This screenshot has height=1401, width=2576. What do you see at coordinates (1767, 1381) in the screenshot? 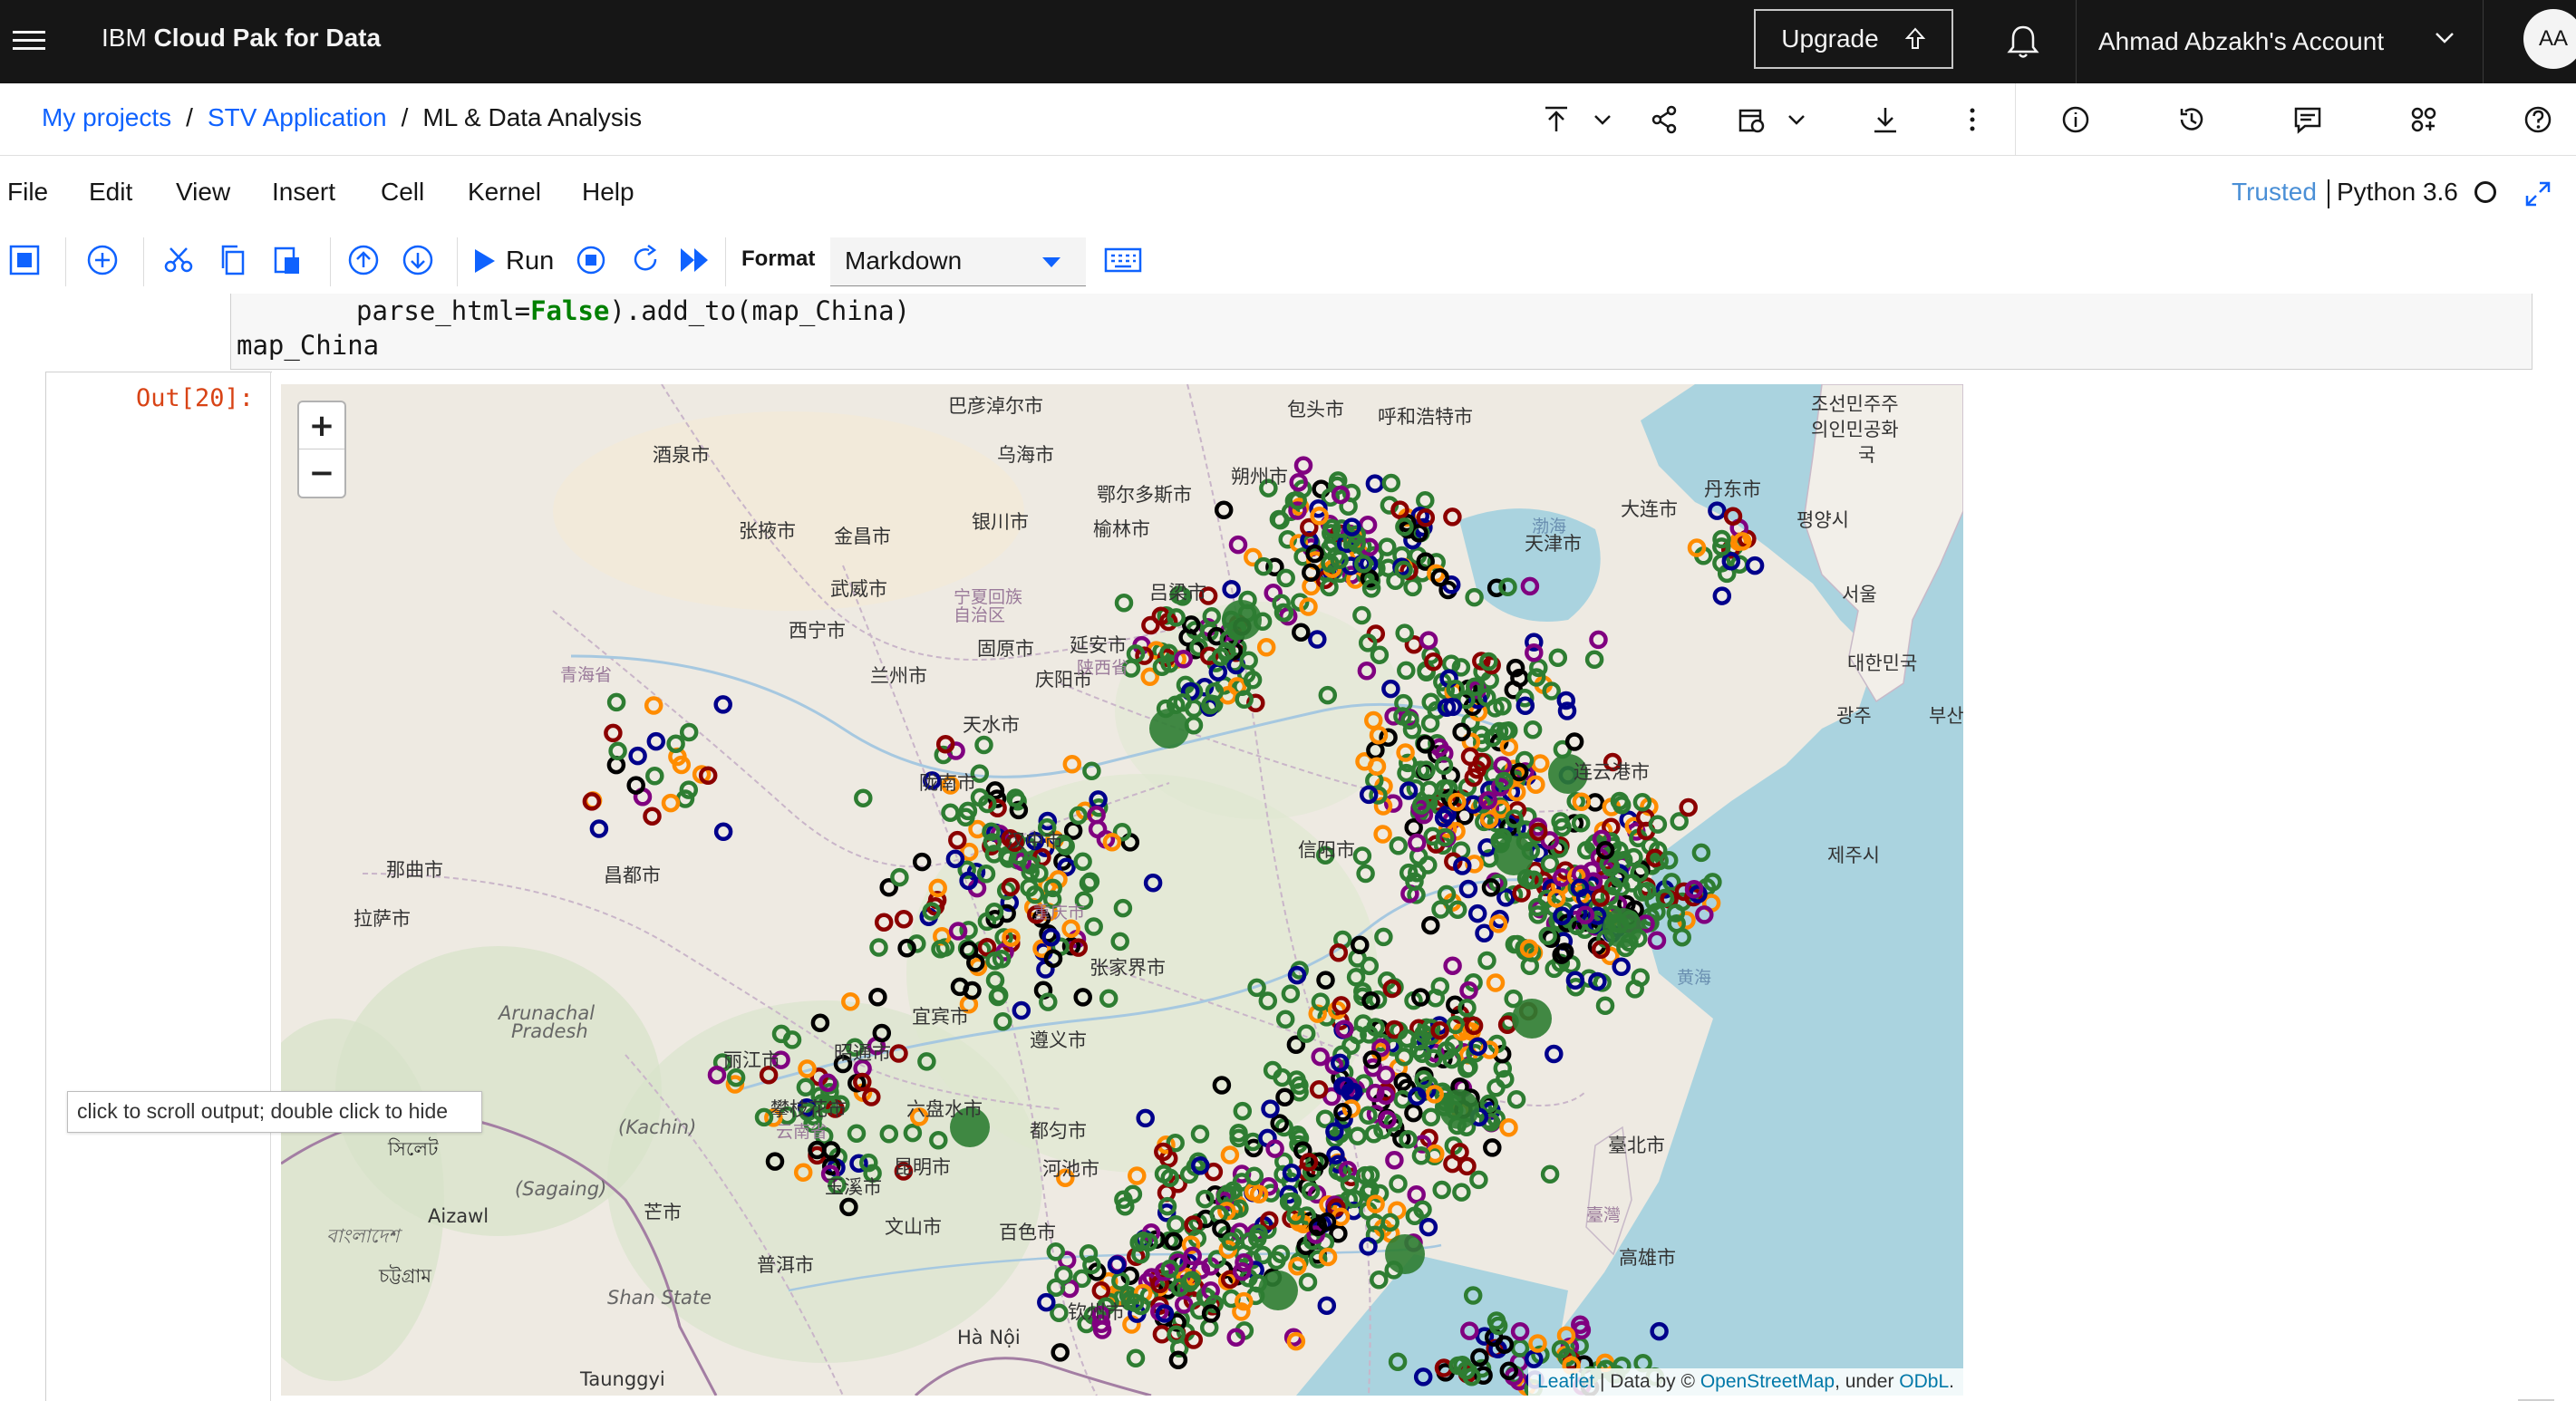
I see `osm-link: OpenStreetMap` at bounding box center [1767, 1381].